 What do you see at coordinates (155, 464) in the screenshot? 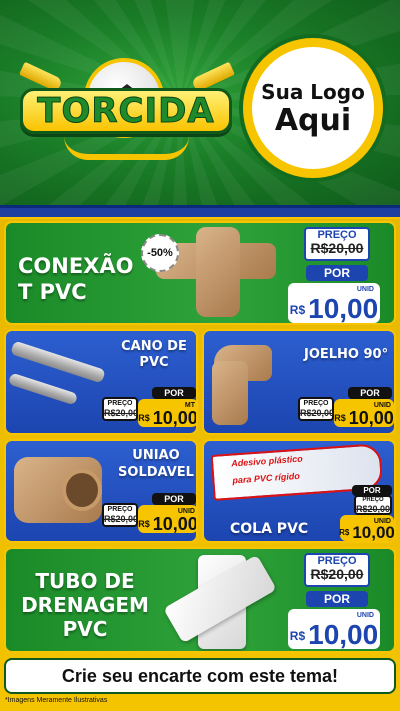
I see `product-title: UNIAO SOLDAVEL` at bounding box center [155, 464].